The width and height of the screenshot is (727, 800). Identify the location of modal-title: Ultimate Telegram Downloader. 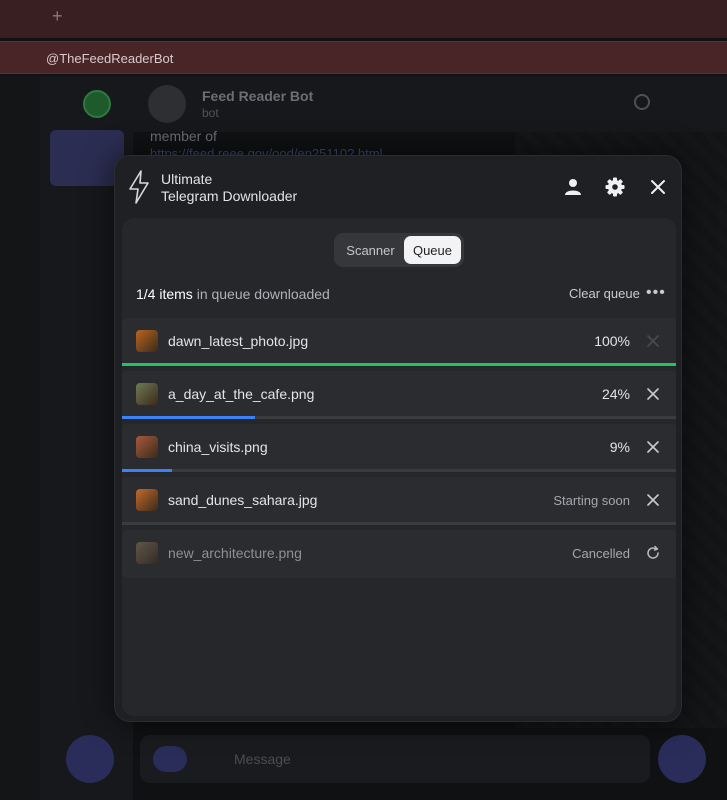
(229, 188).